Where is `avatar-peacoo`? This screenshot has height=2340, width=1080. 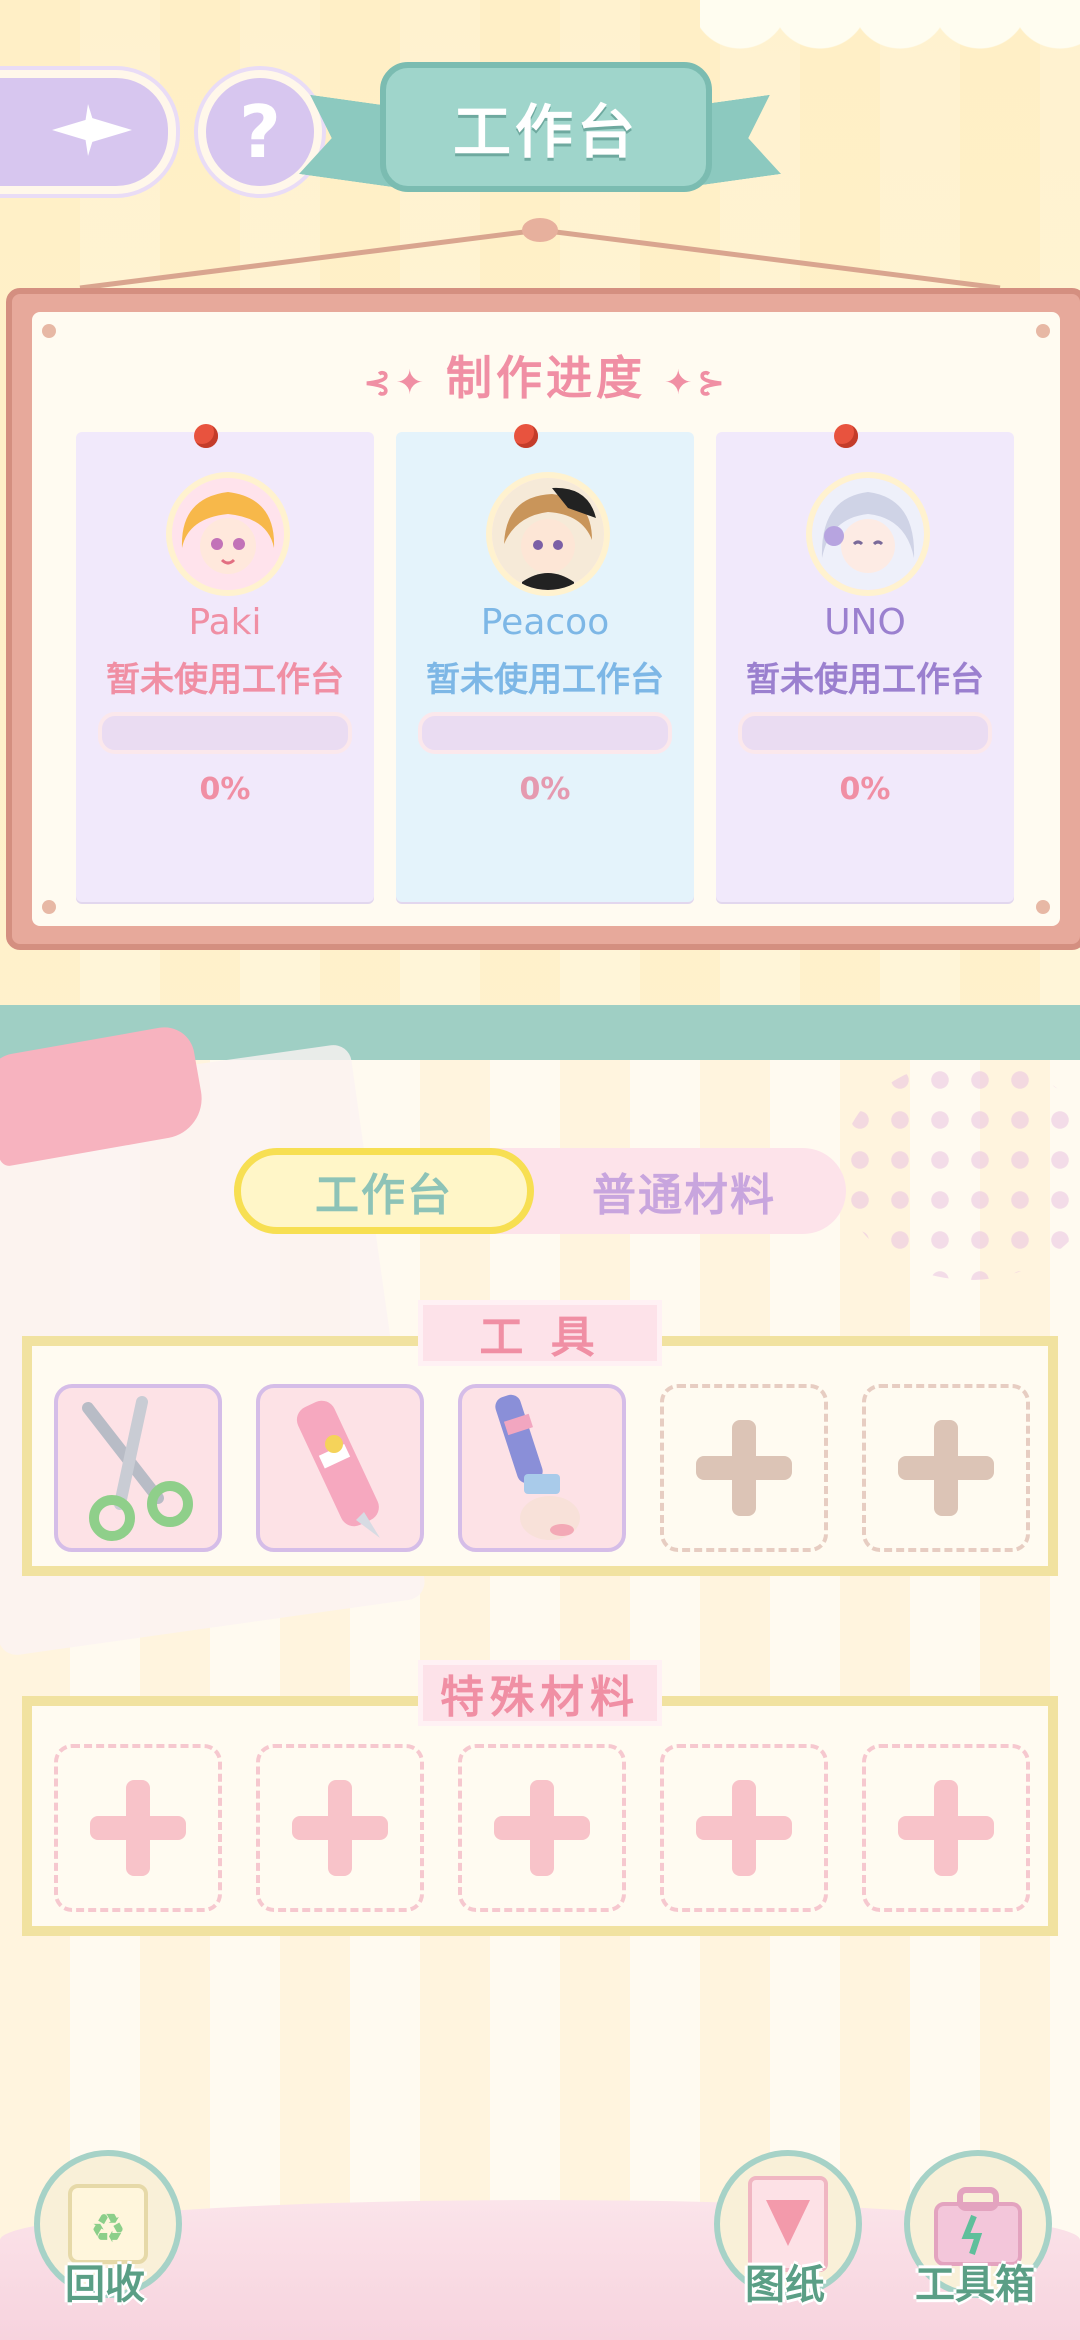 avatar-peacoo is located at coordinates (548, 534).